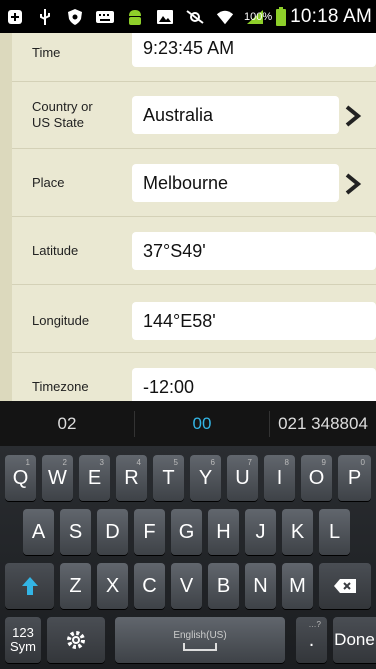 This screenshot has height=669, width=376. What do you see at coordinates (94, 478) in the screenshot?
I see `key-e: 3E` at bounding box center [94, 478].